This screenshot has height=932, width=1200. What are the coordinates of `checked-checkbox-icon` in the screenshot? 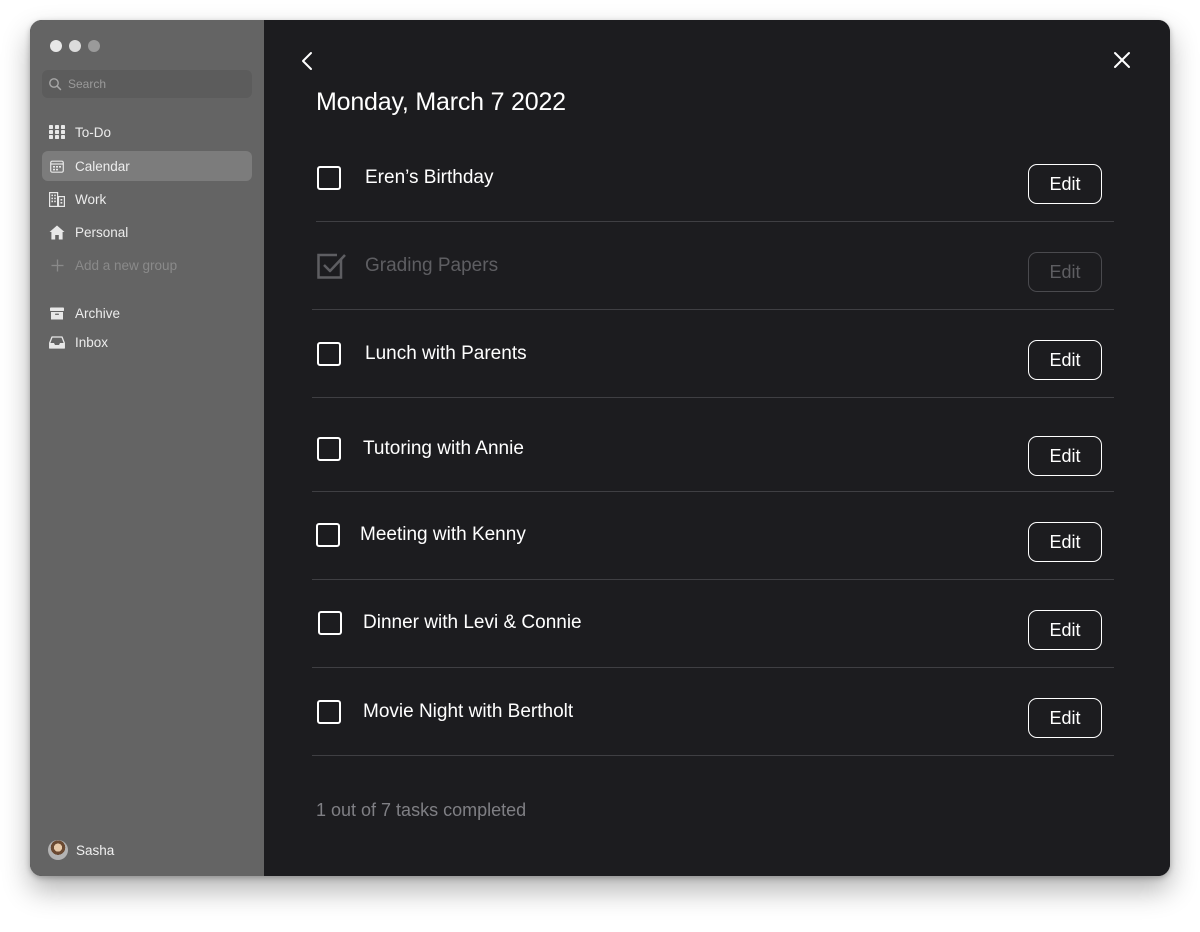 It's located at (332, 267).